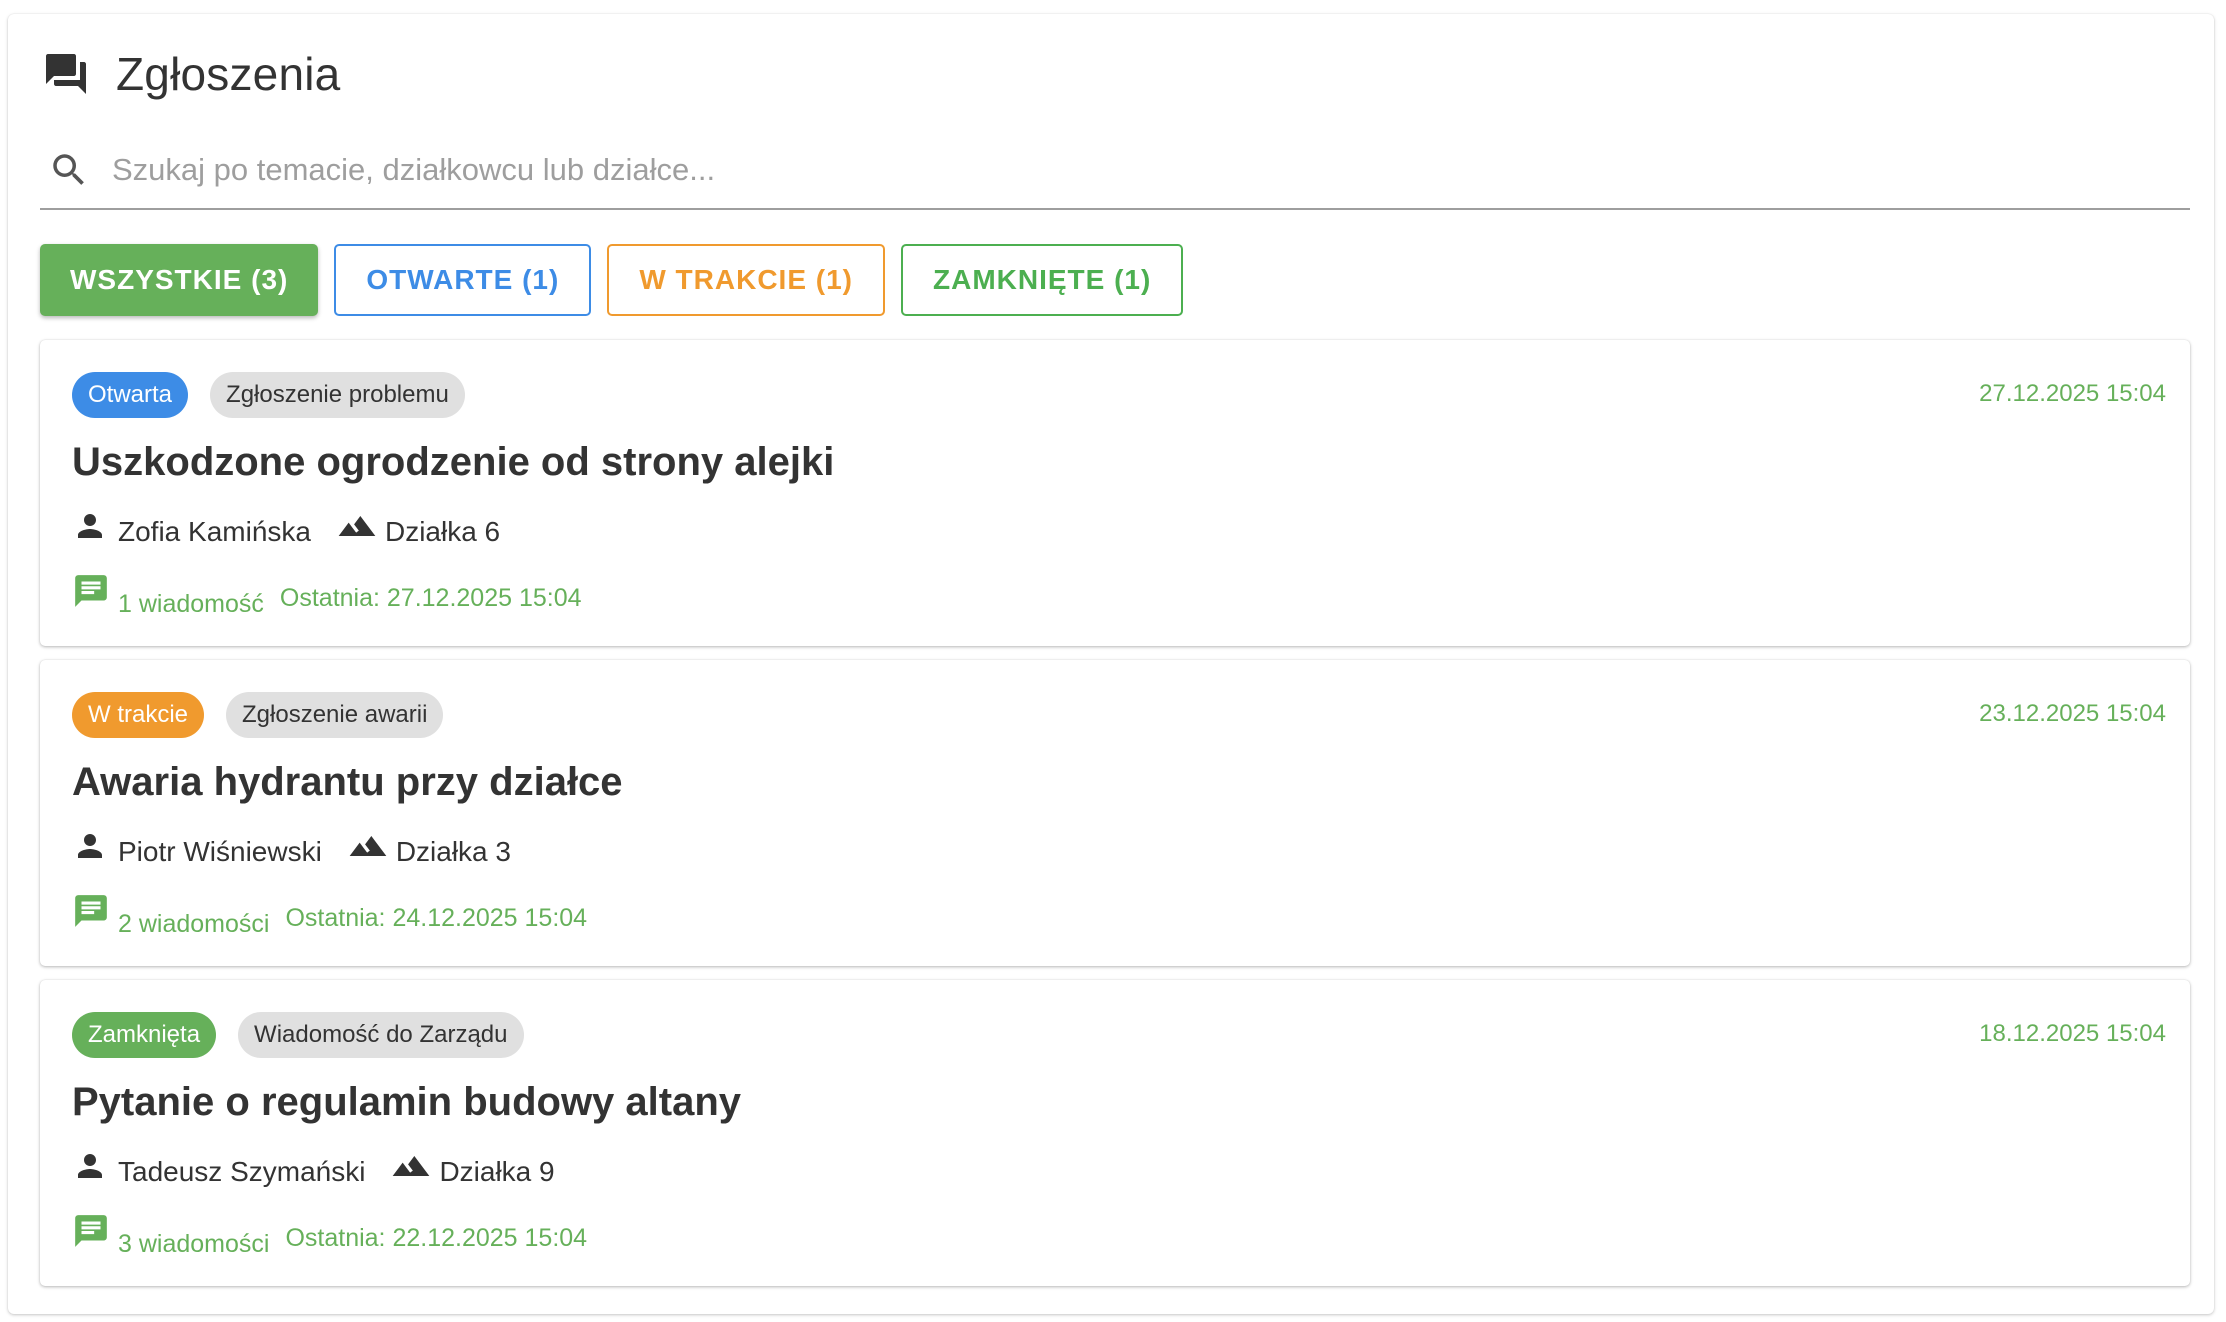  I want to click on filter-all-button: WSZYSTKIE (3), so click(179, 280).